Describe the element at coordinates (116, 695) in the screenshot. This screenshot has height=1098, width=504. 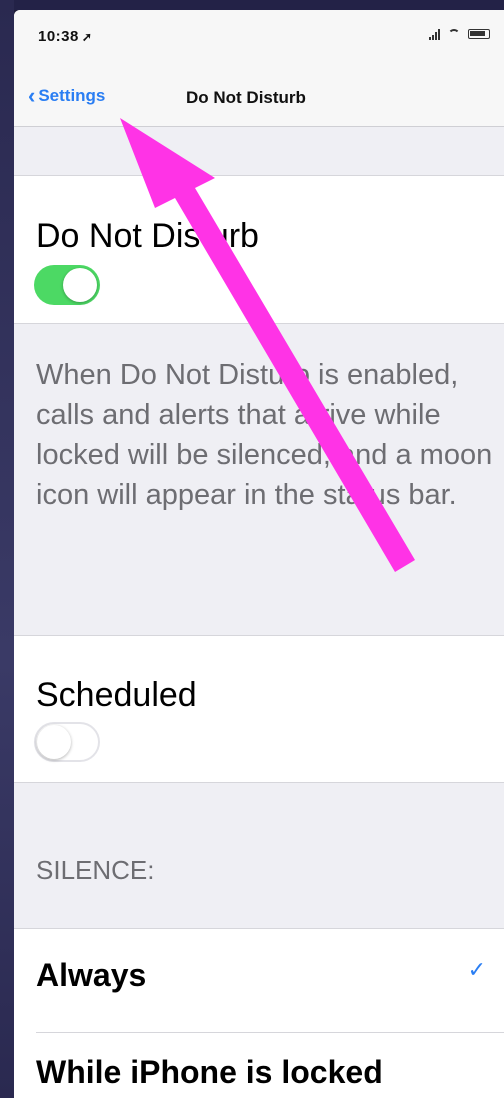
I see `scheduled-label: Scheduled` at that location.